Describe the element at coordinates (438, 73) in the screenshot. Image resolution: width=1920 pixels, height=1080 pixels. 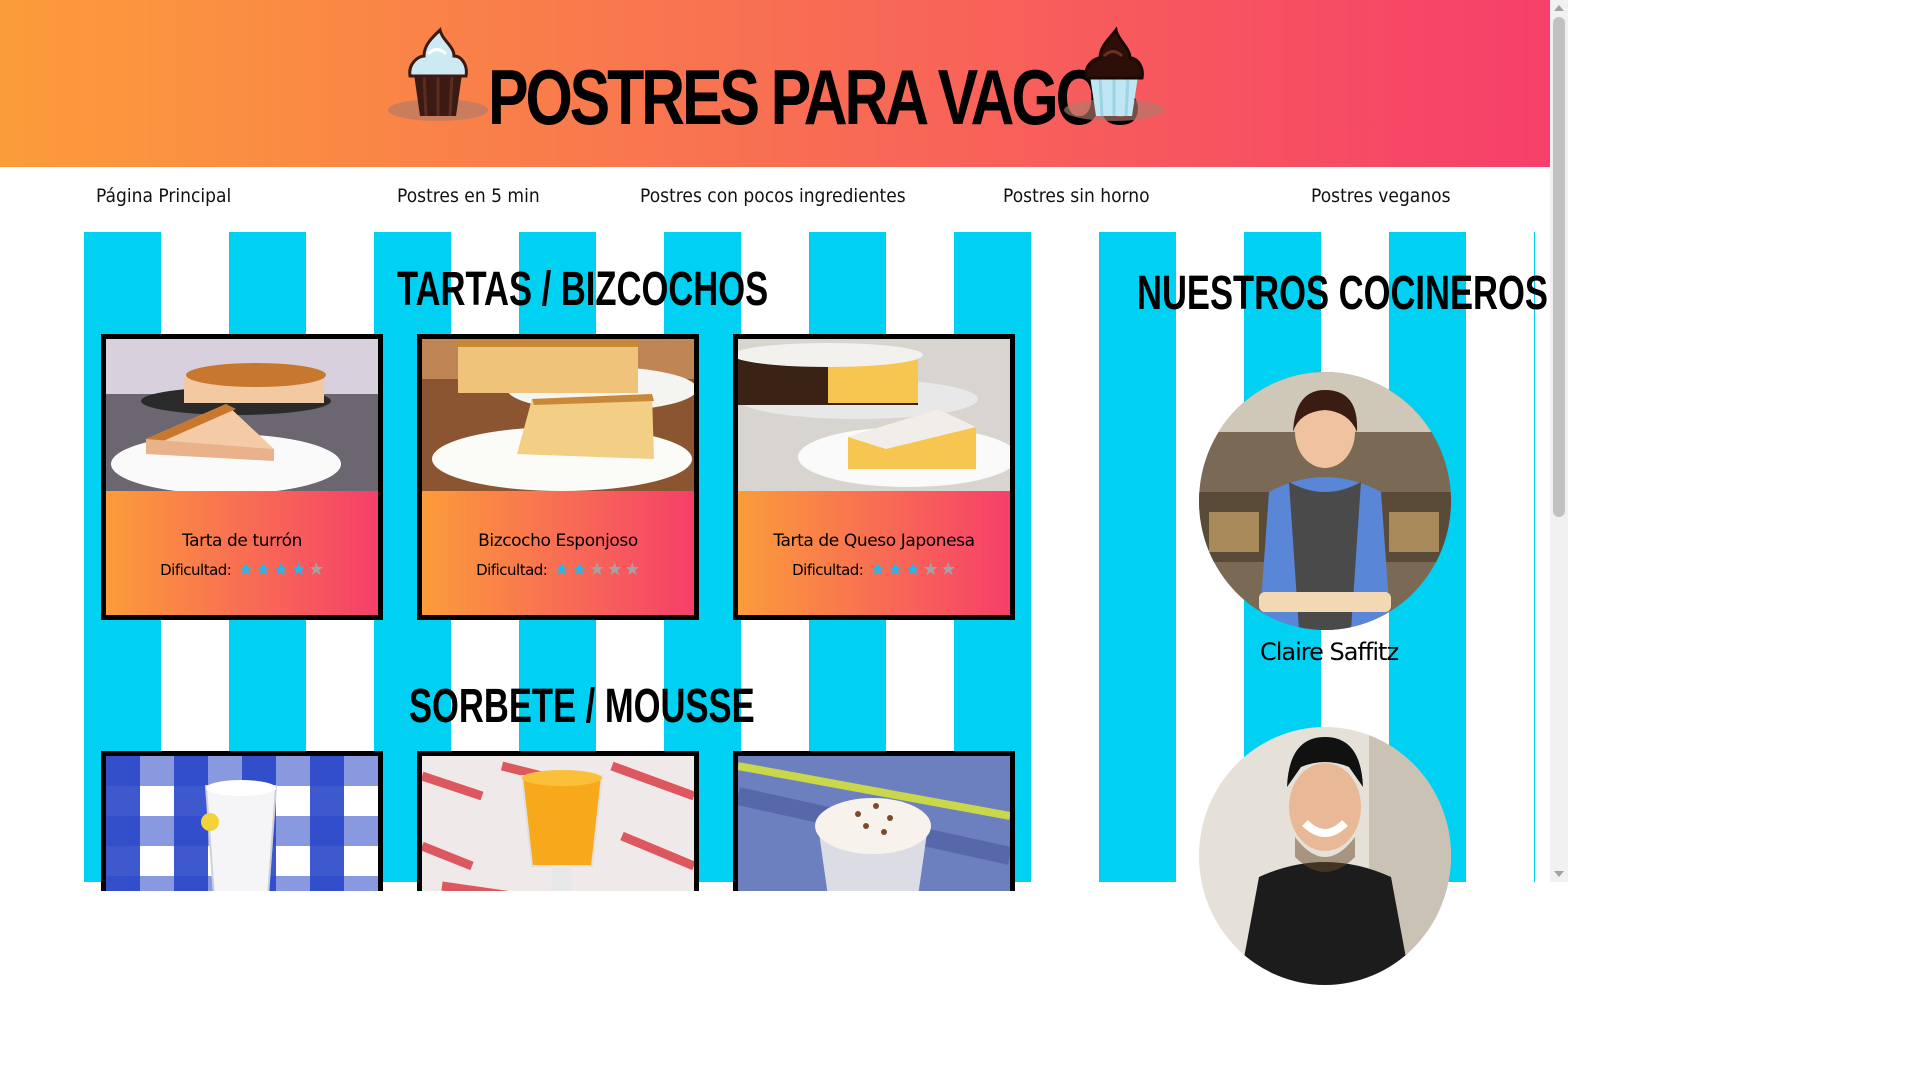
I see `cupcake-vanilla-icon` at that location.